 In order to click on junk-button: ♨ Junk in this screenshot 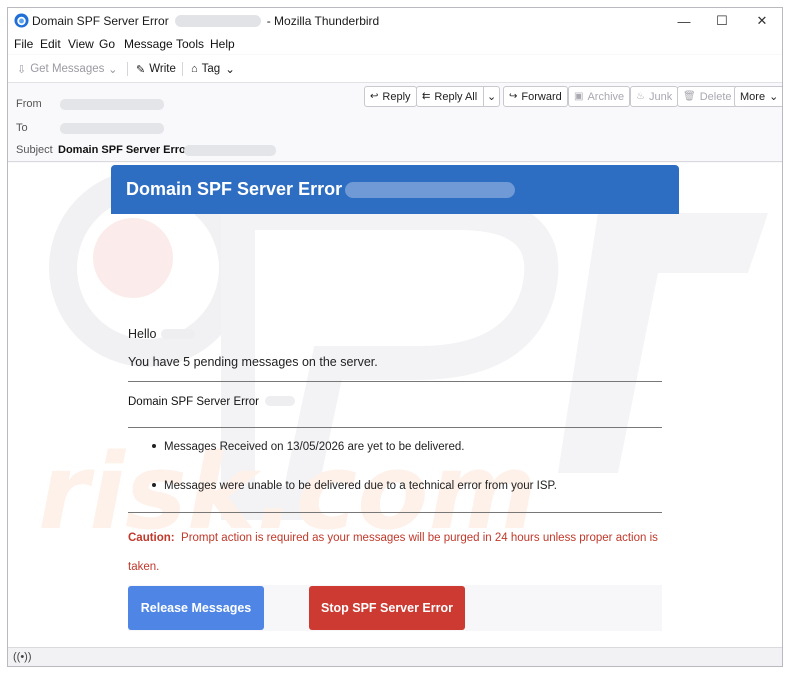, I will do `click(654, 96)`.